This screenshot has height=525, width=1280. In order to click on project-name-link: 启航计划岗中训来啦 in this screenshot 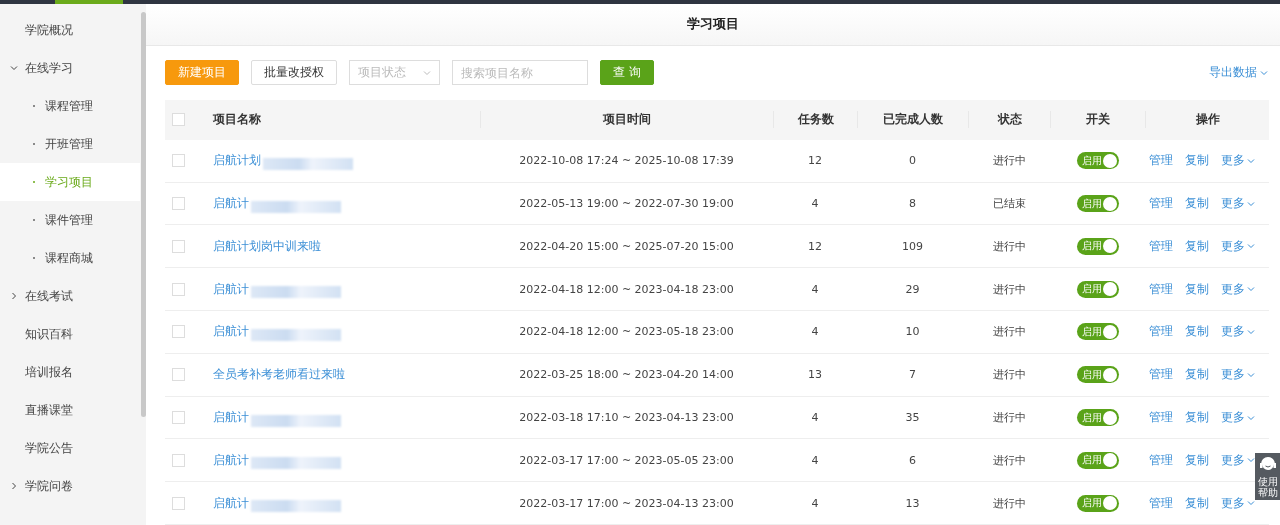, I will do `click(267, 246)`.